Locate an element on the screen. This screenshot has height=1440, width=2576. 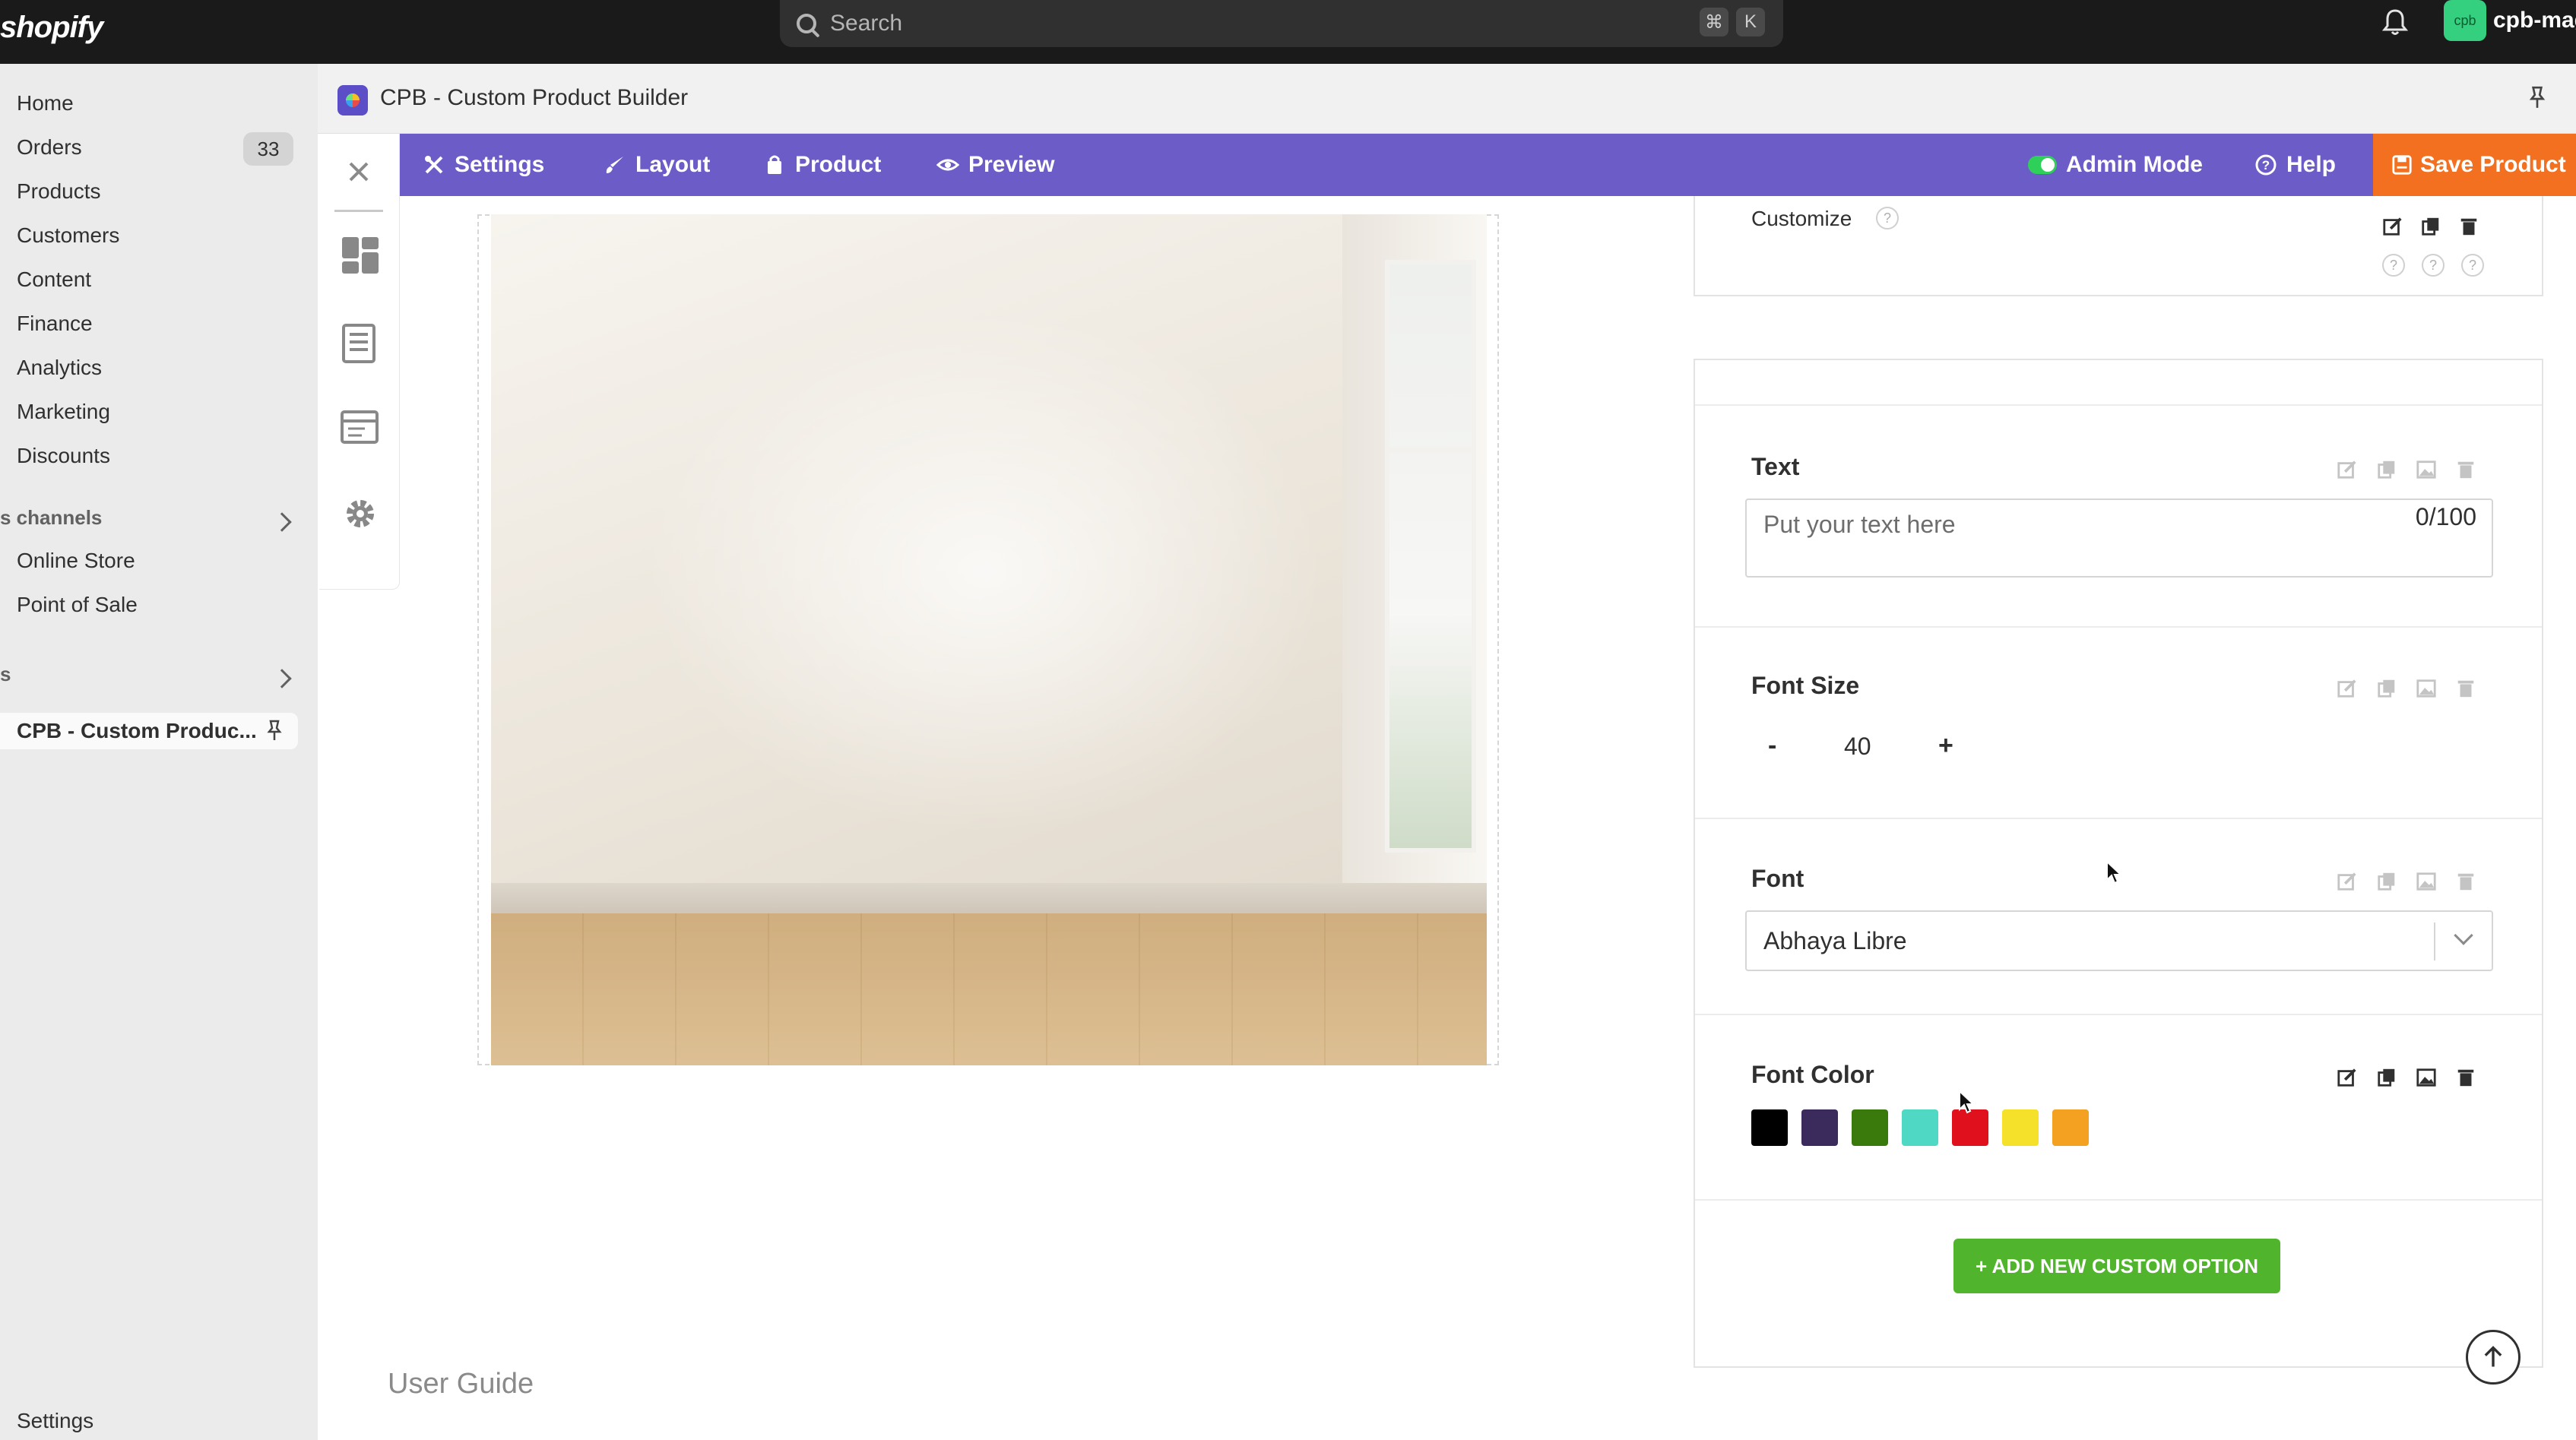
sidebar-item-content: Content is located at coordinates (54, 279).